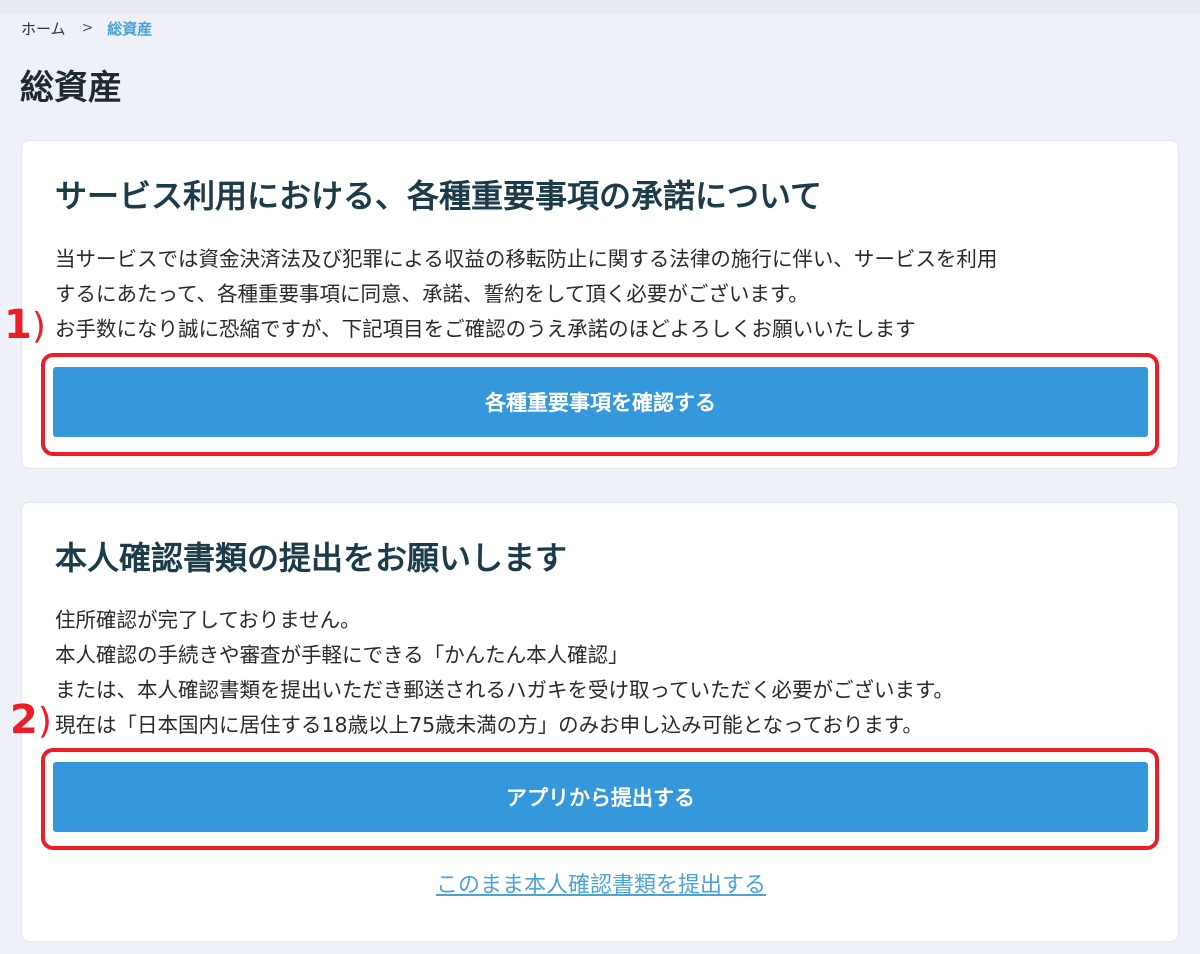  Describe the element at coordinates (208, 620) in the screenshot. I see `identity-body-line: 住所確認が完了しておりません。` at that location.